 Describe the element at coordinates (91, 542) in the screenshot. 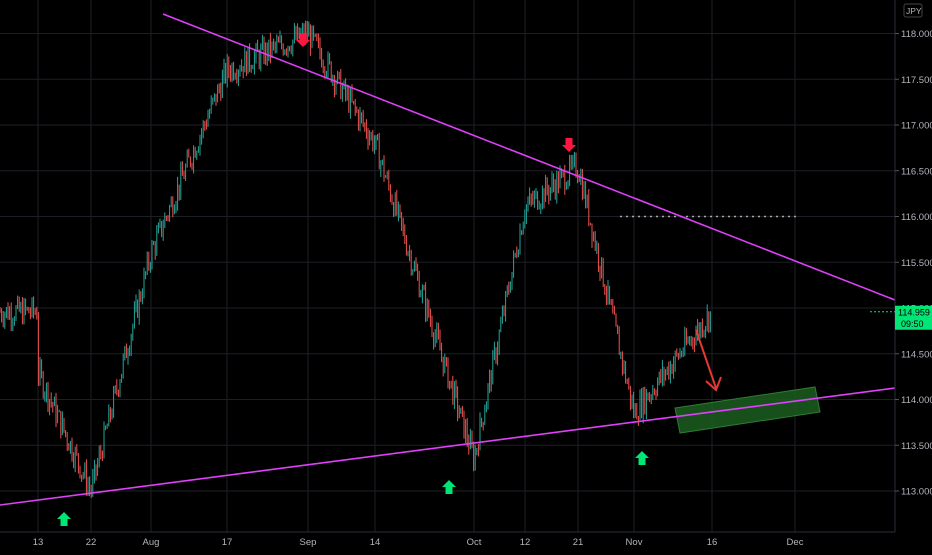

I see `time-tick-label: 22` at that location.